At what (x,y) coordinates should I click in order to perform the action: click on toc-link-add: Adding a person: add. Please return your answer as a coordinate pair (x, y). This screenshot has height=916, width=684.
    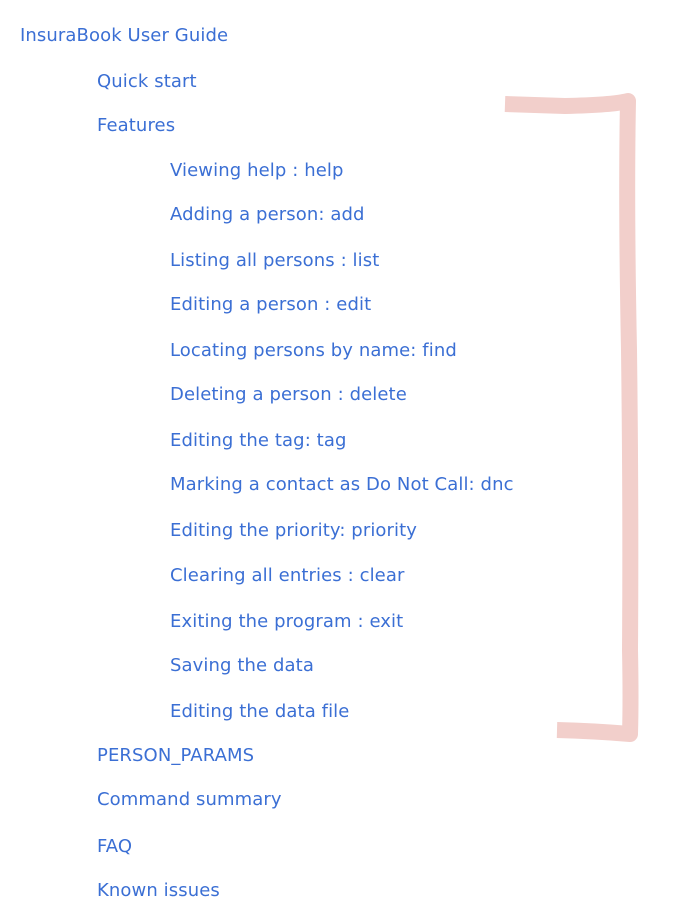
    Looking at the image, I should click on (267, 215).